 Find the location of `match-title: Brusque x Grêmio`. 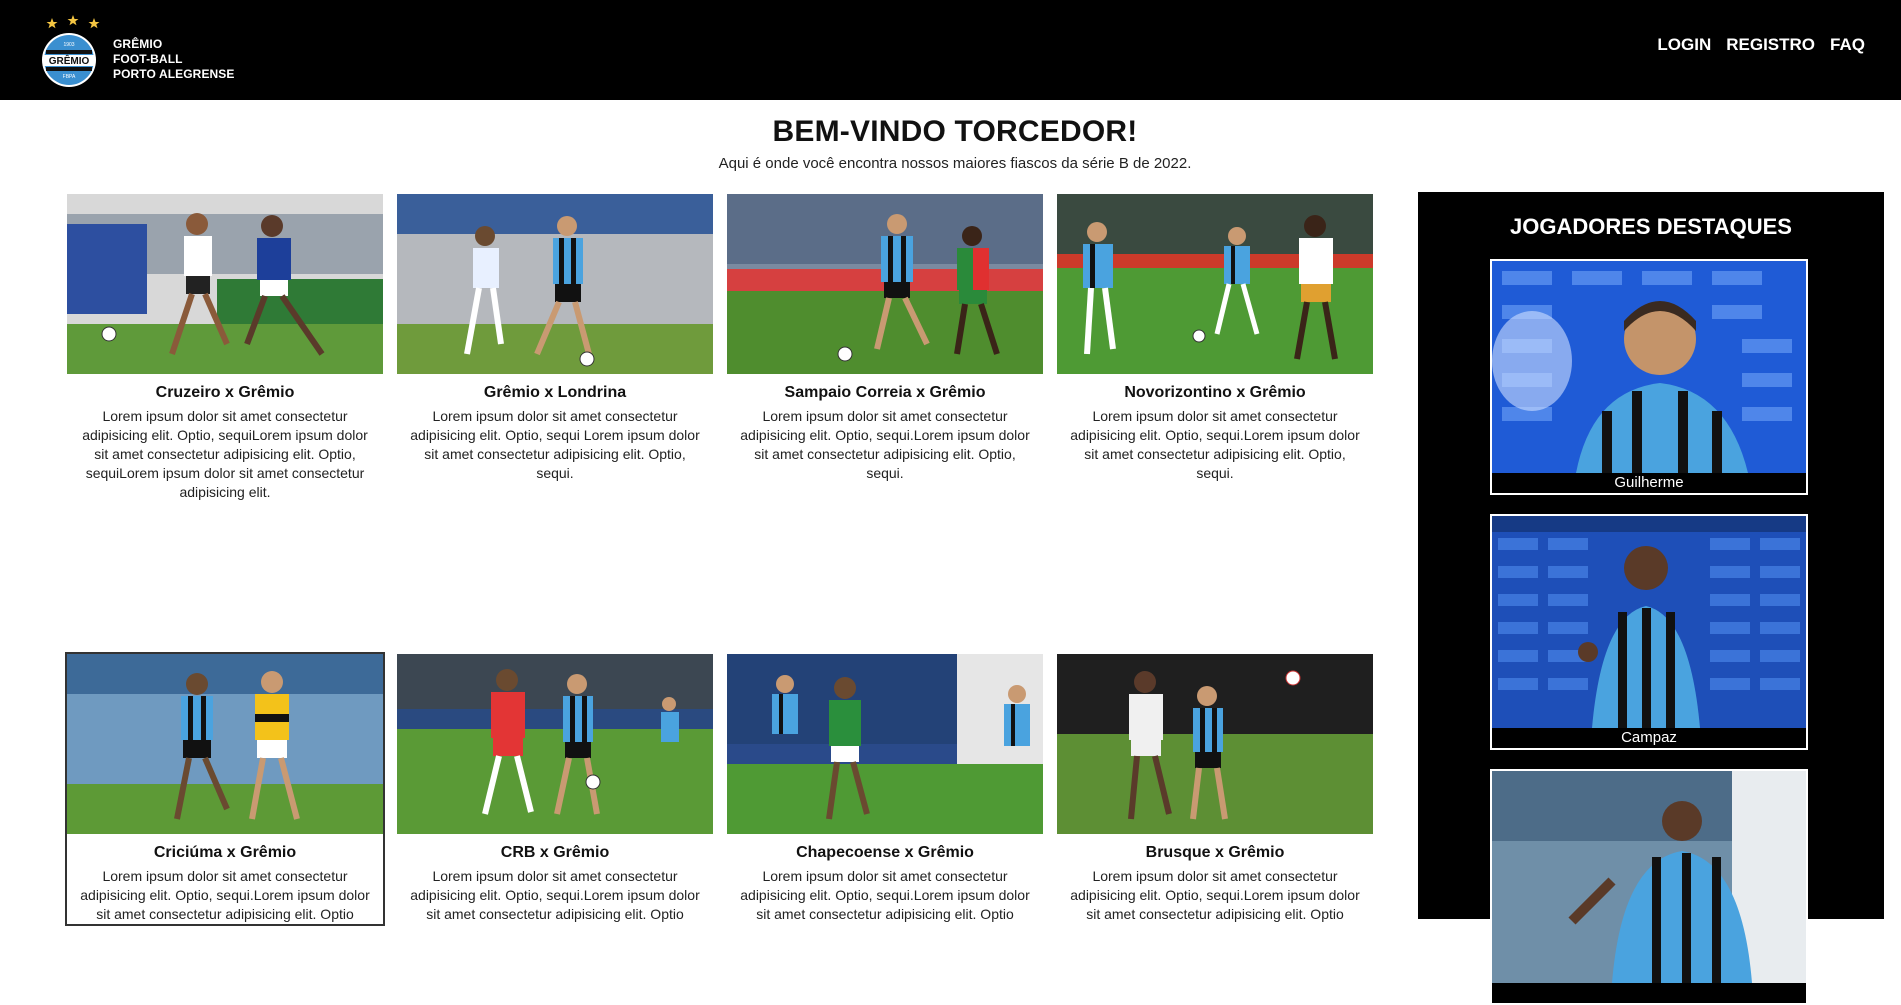

match-title: Brusque x Grêmio is located at coordinates (1215, 852).